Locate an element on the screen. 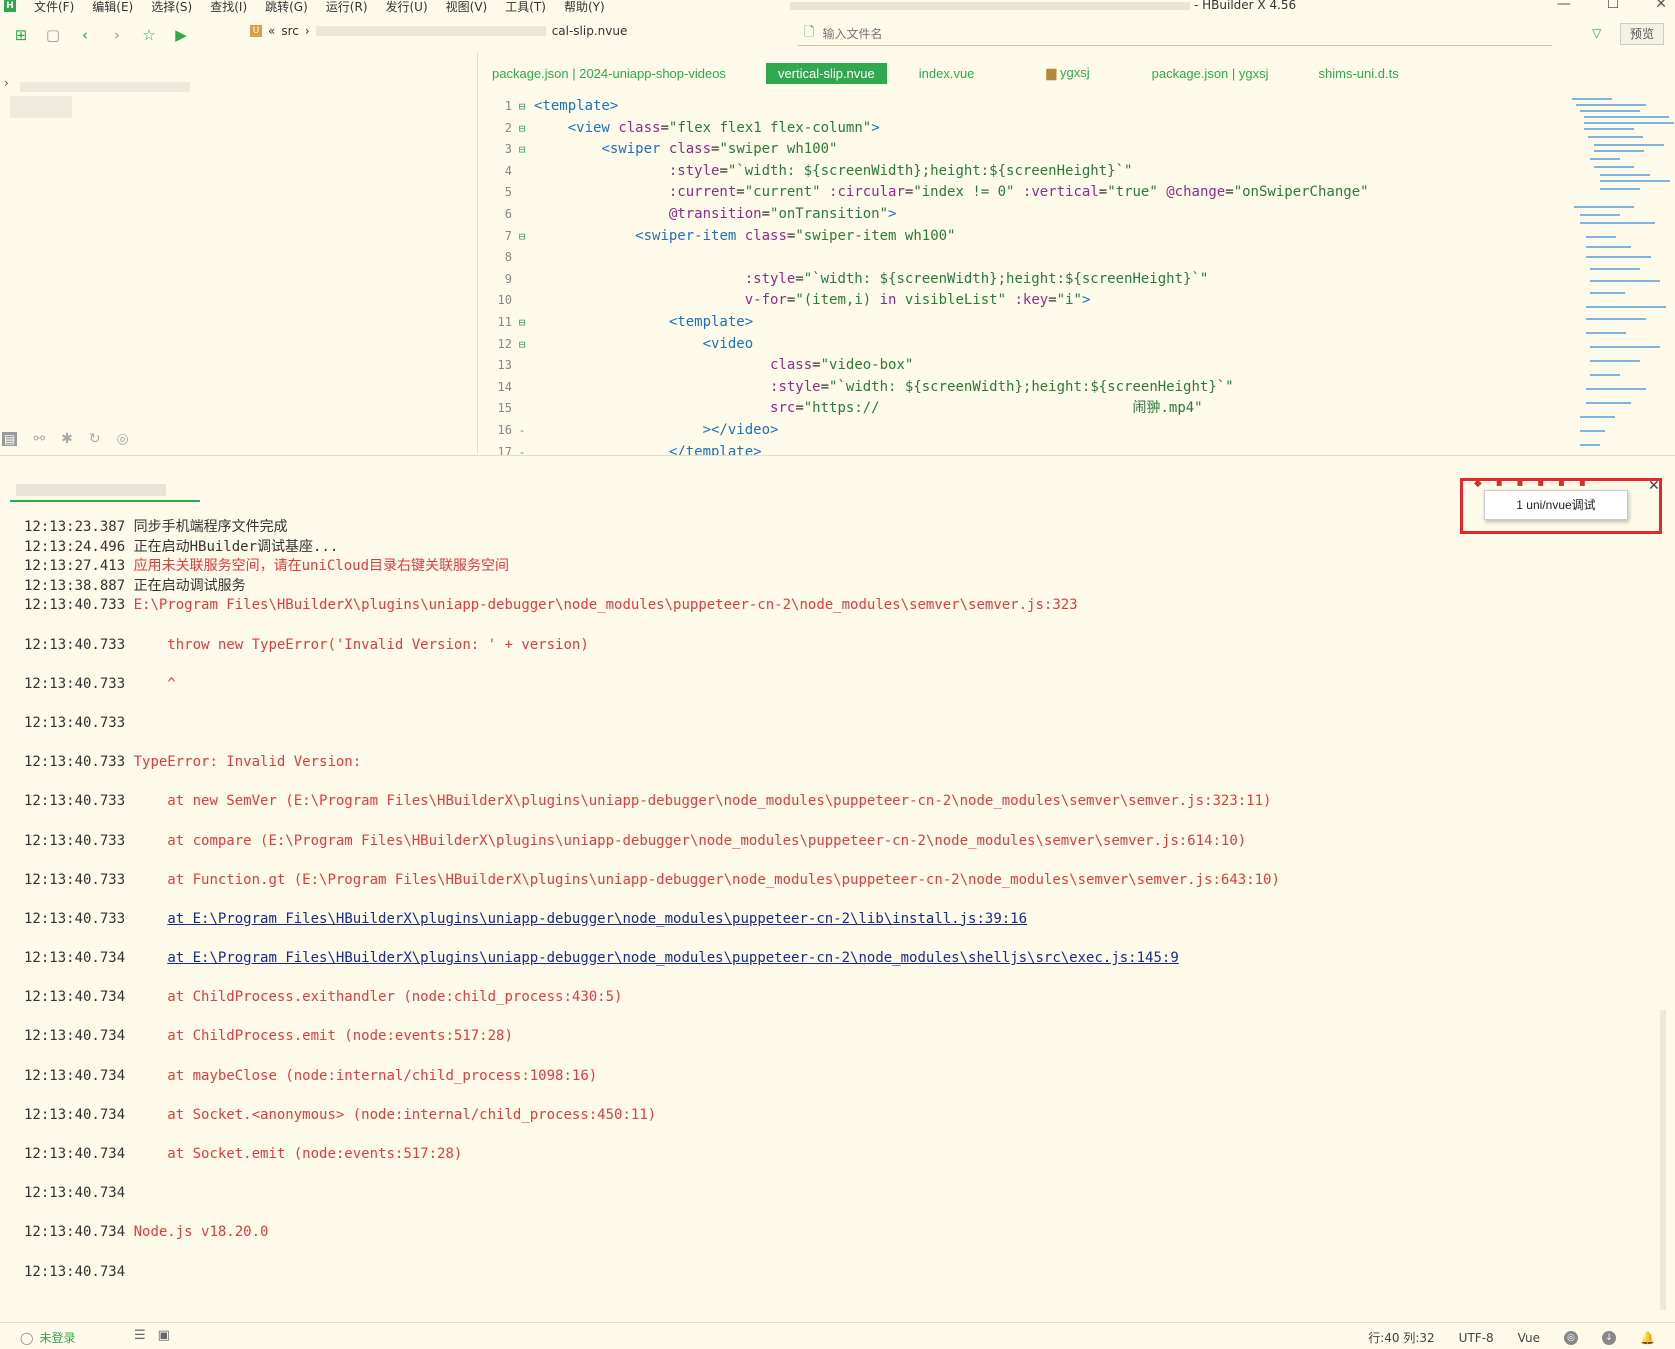  blurred-project-name is located at coordinates (105, 87).